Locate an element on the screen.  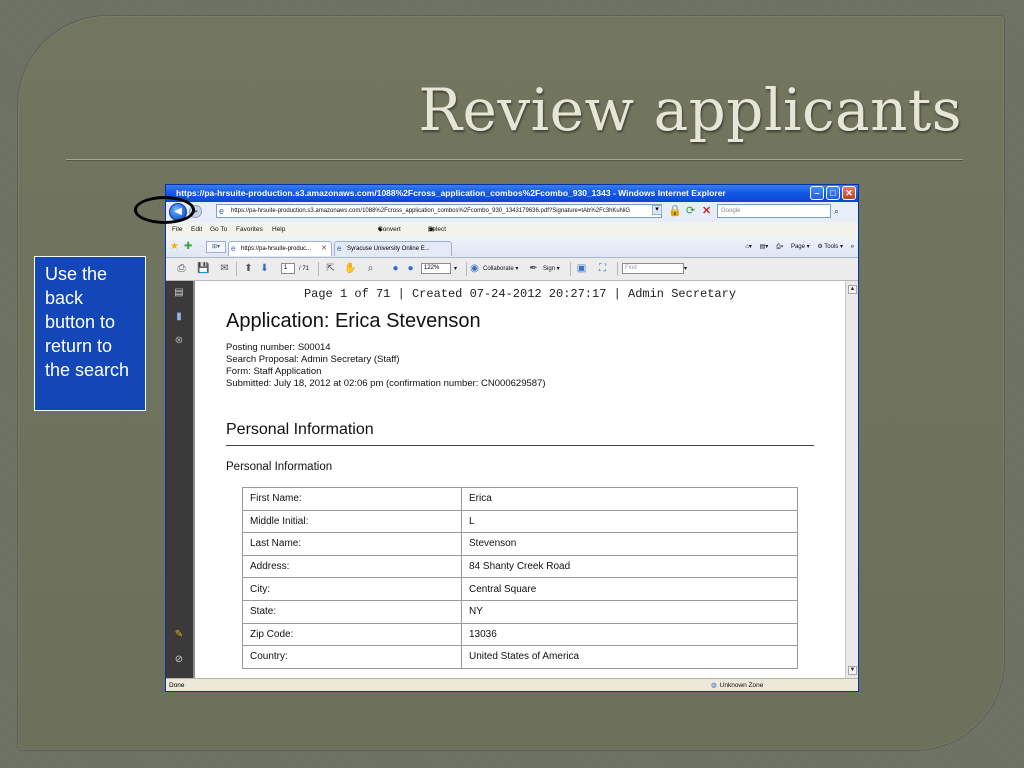
page-icon: e is located at coordinates (222, 211).